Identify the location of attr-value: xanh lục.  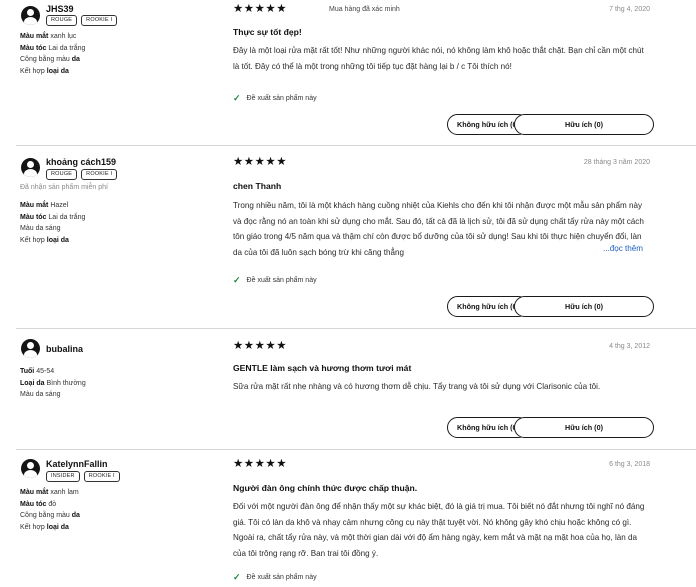
(63, 36).